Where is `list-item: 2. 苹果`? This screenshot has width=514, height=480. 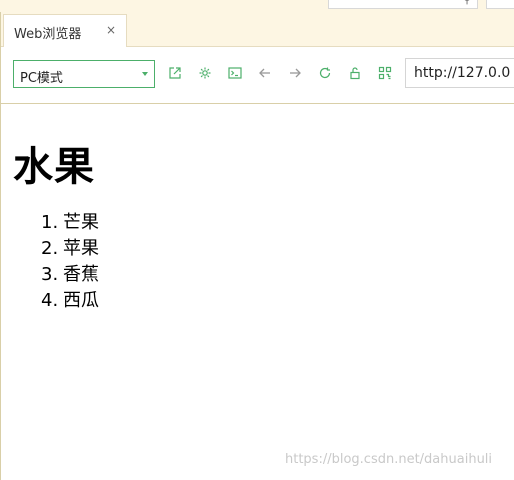 list-item: 2. 苹果 is located at coordinates (70, 249).